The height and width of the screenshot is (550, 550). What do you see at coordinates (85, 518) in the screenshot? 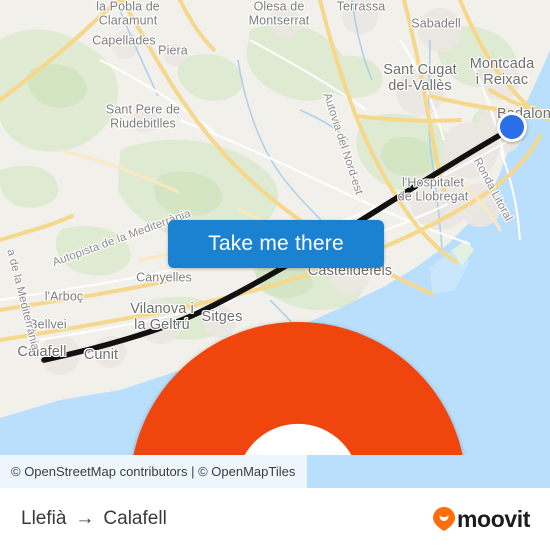
I see `arrow-right-icon: →` at bounding box center [85, 518].